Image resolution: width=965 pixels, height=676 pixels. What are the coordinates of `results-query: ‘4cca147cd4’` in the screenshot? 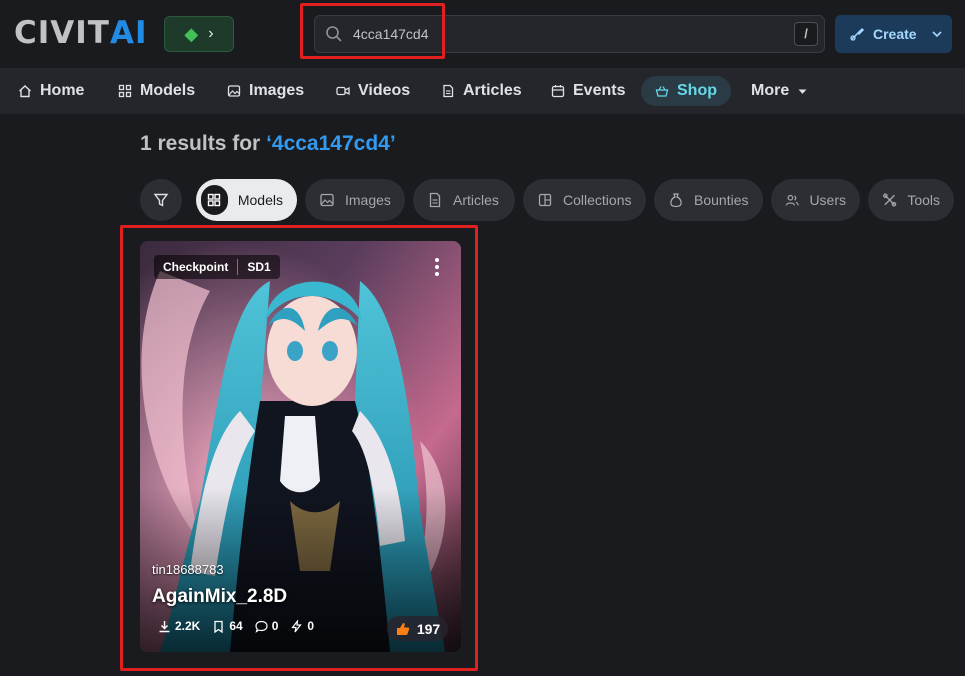 It's located at (331, 143).